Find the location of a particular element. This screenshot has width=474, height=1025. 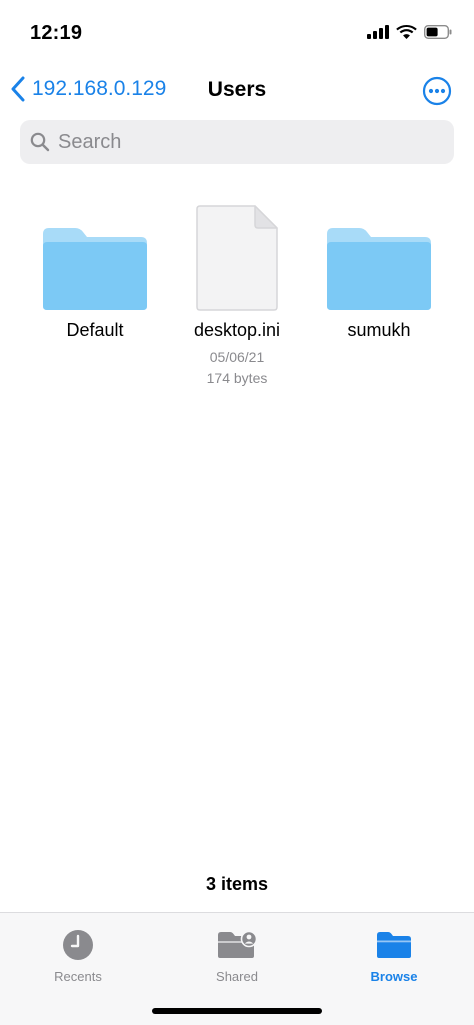

back-label: 192.168.0.129 is located at coordinates (99, 88).